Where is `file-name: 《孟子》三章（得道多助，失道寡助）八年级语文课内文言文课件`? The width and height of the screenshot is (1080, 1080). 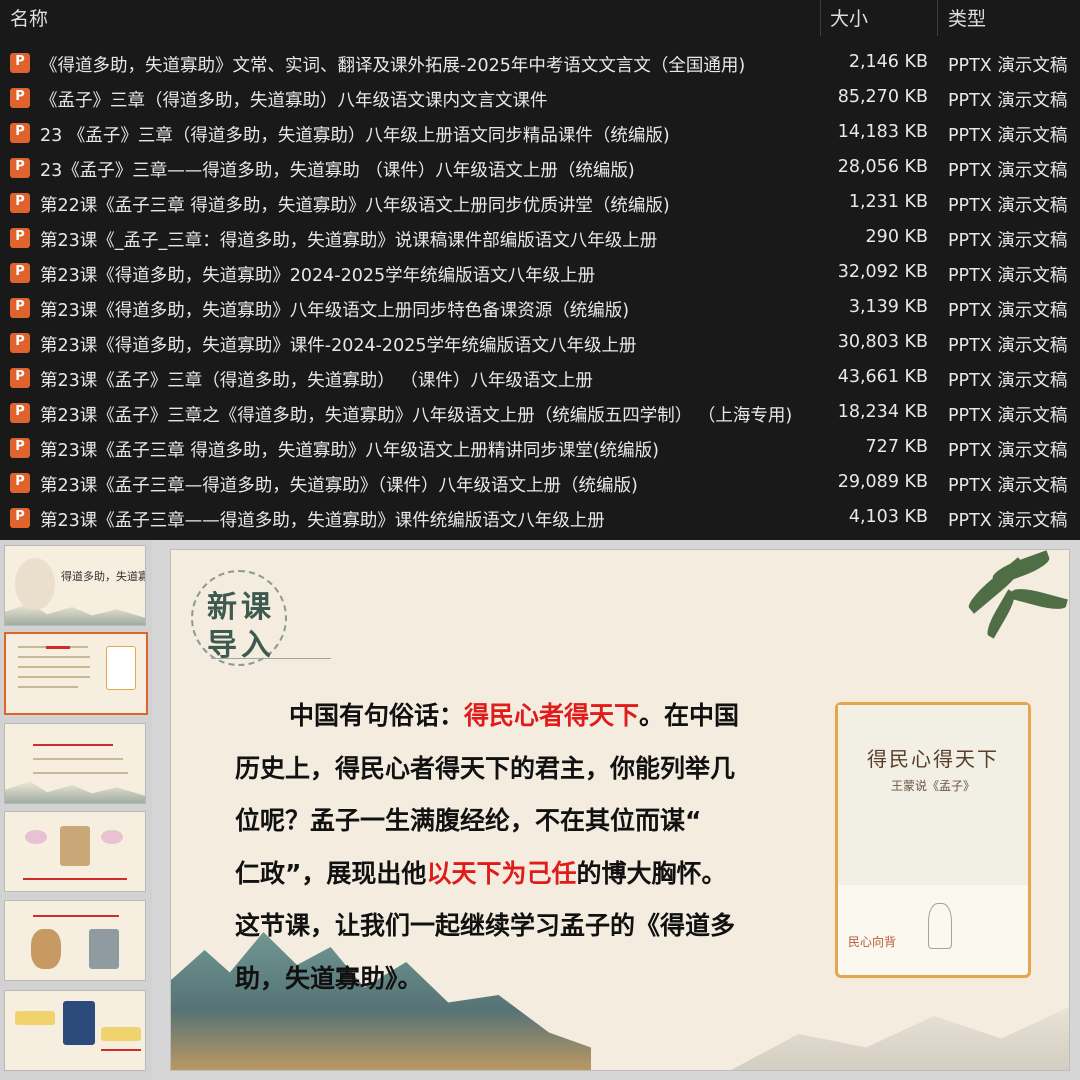
file-name: 《孟子》三章（得道多助，失道寡助）八年级语文课内文言文课件 is located at coordinates (294, 101).